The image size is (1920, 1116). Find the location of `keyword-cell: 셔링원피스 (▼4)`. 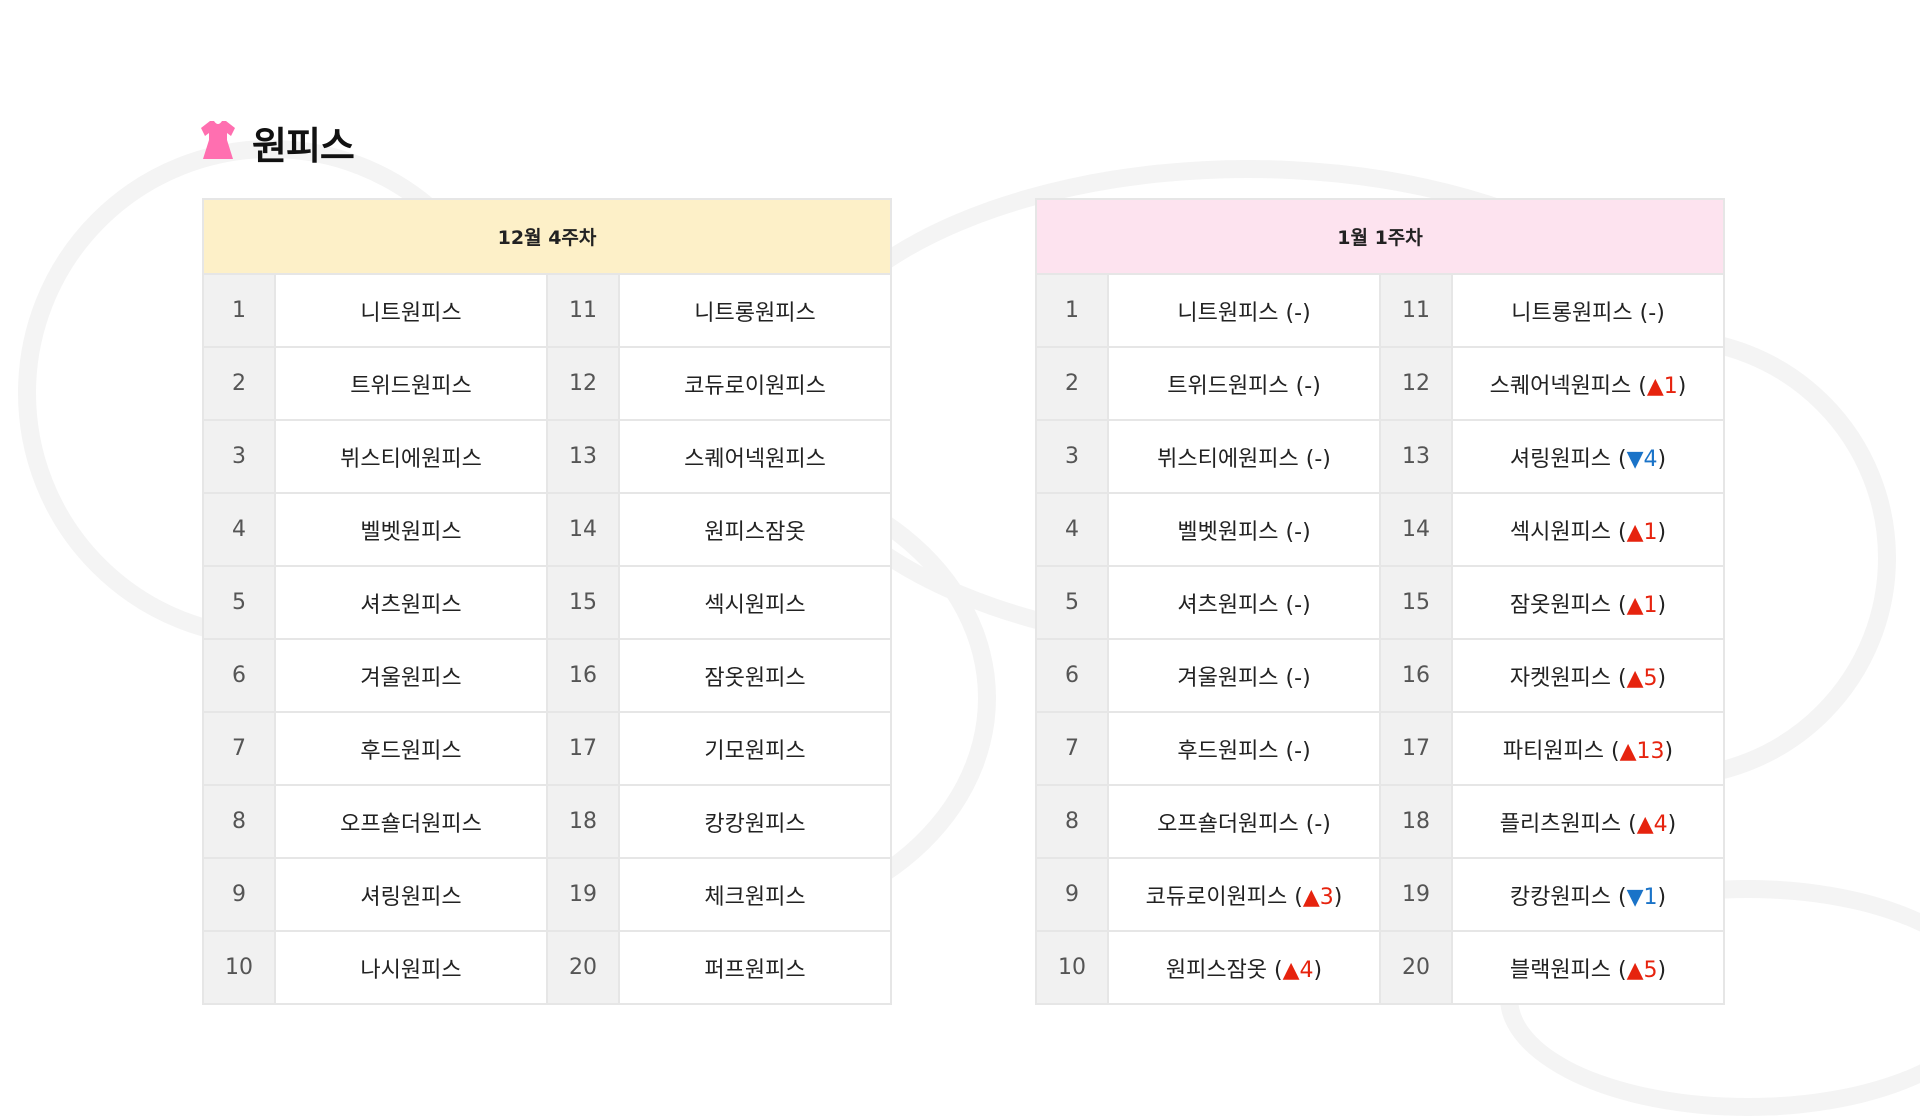

keyword-cell: 셔링원피스 (▼4) is located at coordinates (1588, 456).